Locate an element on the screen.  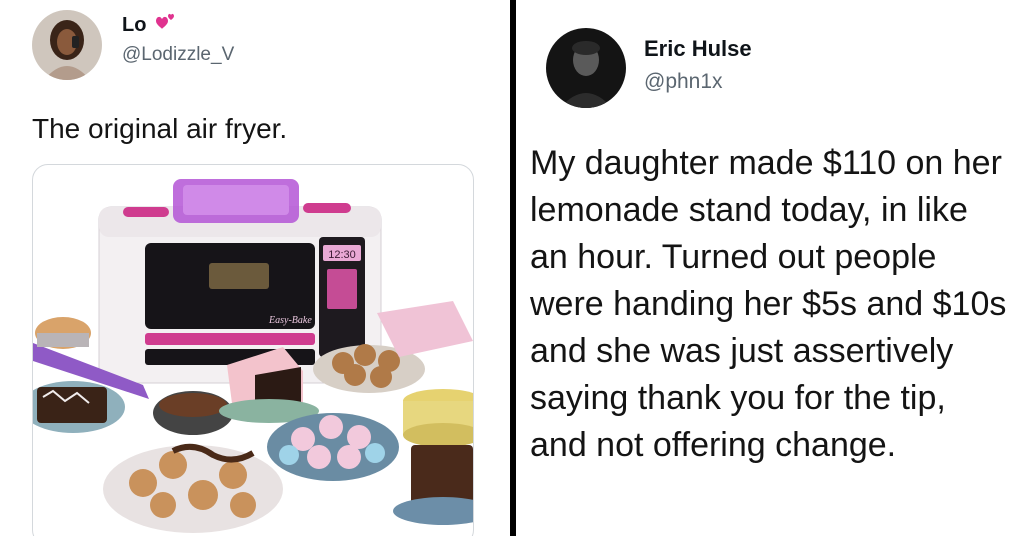
tweet-text: The original air fryer. is located at coordinates (160, 128).